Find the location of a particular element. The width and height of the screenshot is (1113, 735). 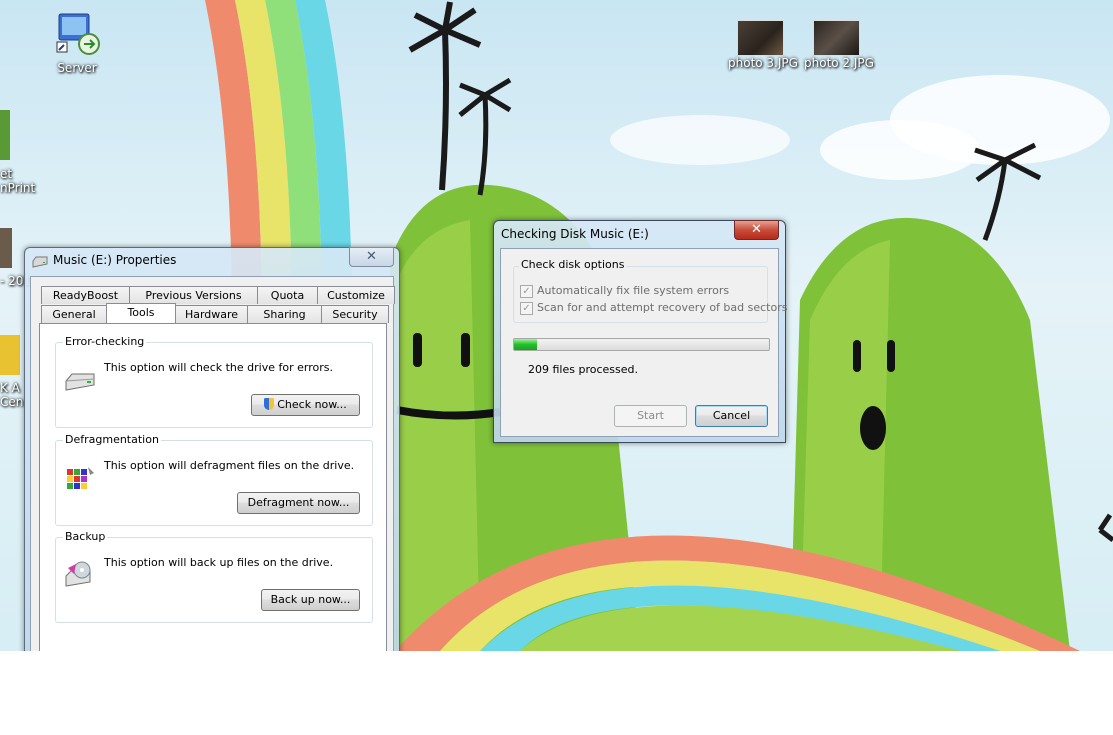

files-processed-status: 209 files processed. is located at coordinates (583, 369).